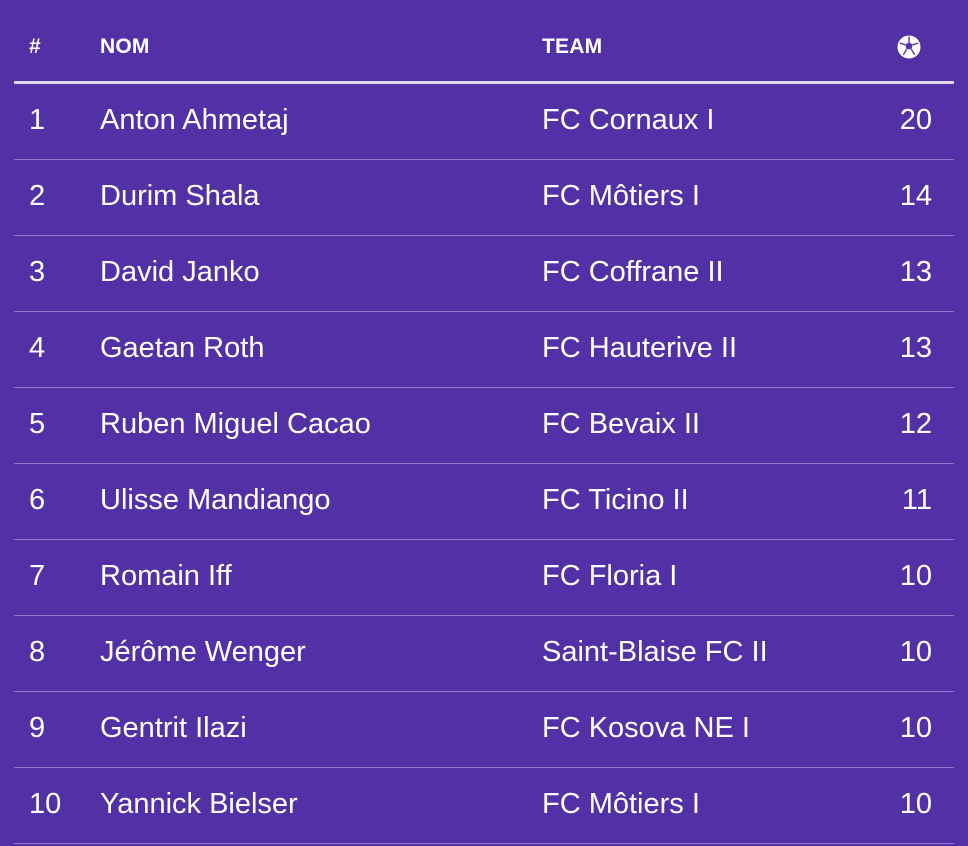 The width and height of the screenshot is (968, 846). What do you see at coordinates (915, 120) in the screenshot?
I see `goals-cell: 20` at bounding box center [915, 120].